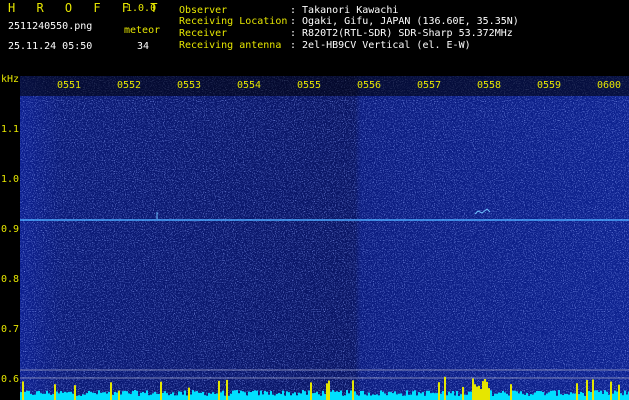 The width and height of the screenshot is (629, 400). What do you see at coordinates (10, 129) in the screenshot?
I see `freq-tick-1-1: 1.1` at bounding box center [10, 129].